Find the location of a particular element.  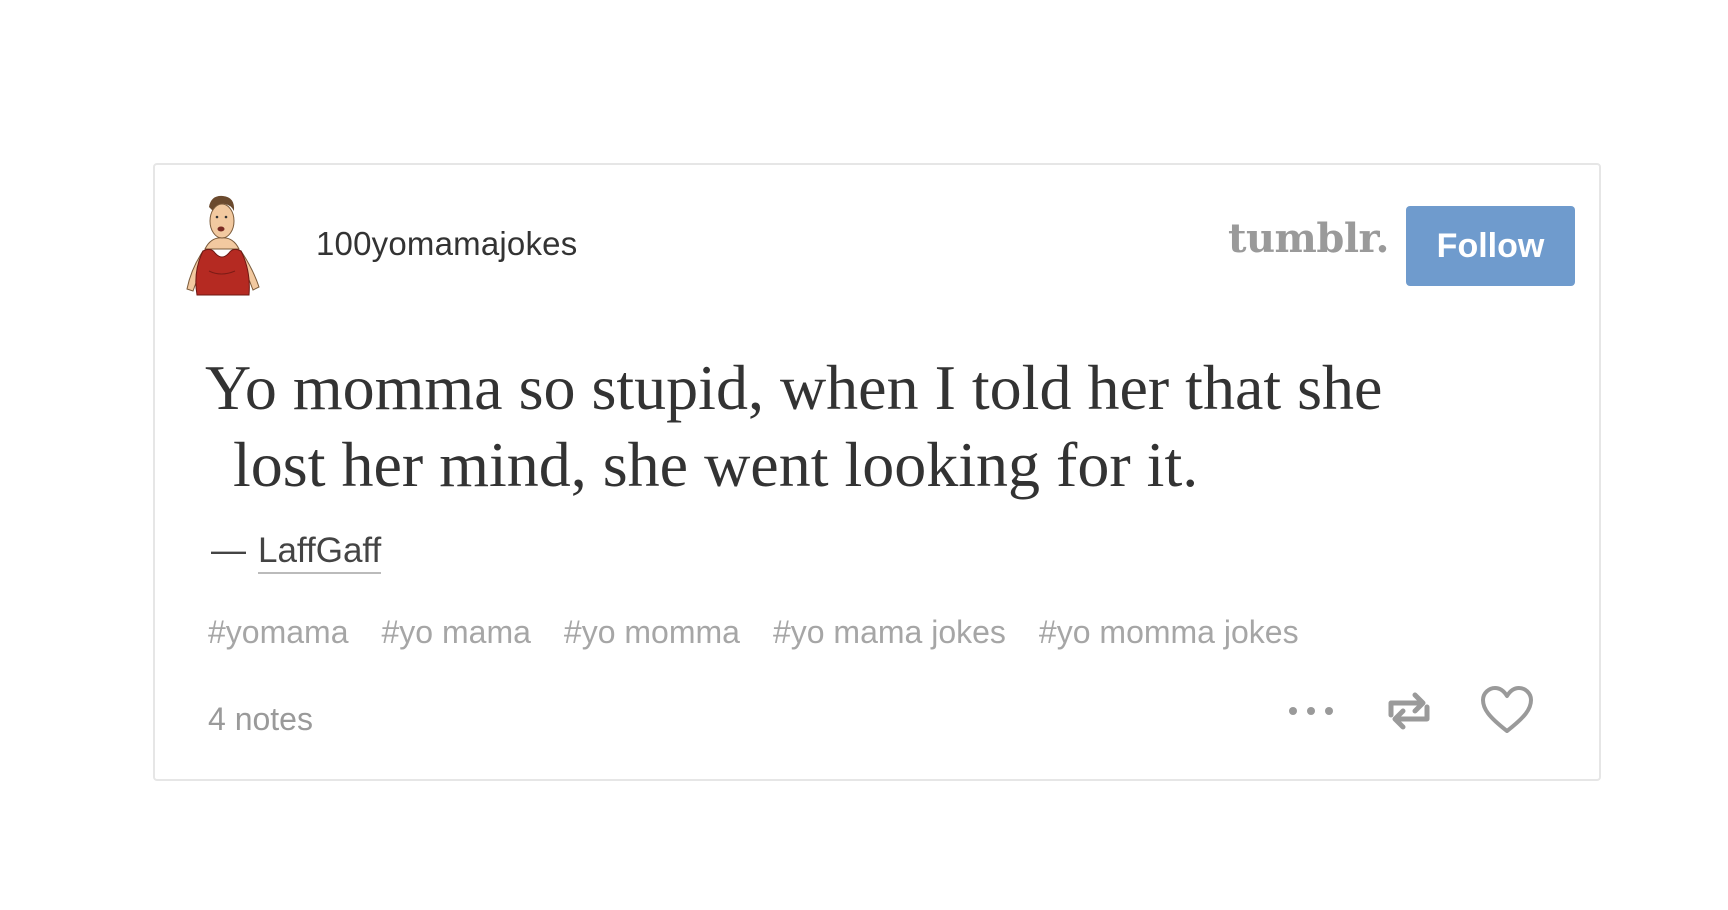

heart-icon is located at coordinates (1507, 711).